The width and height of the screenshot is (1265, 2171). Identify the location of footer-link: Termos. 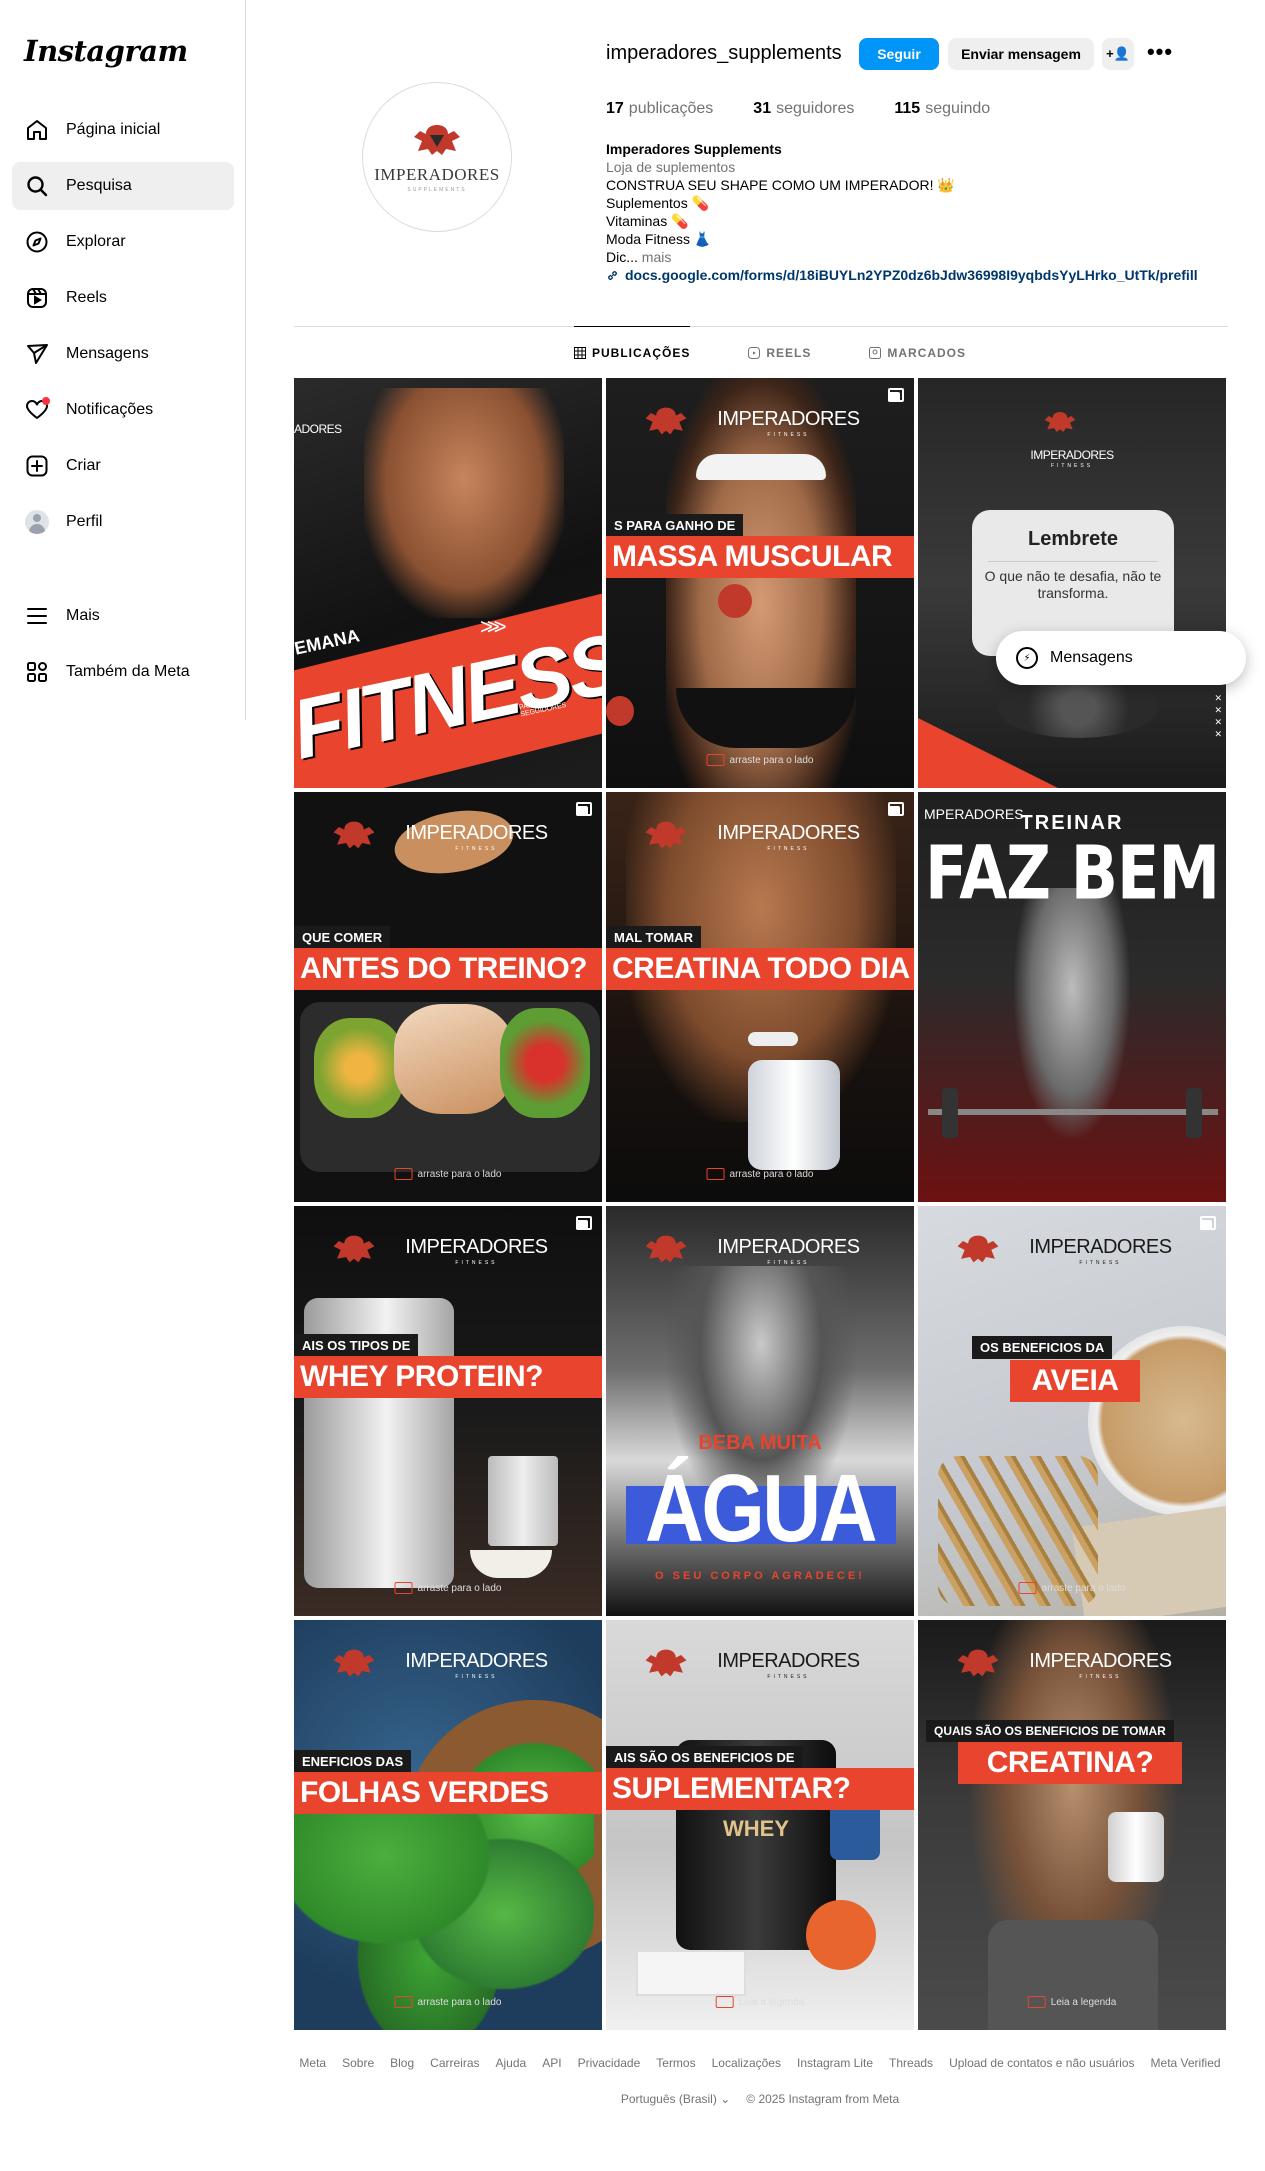
(675, 2063).